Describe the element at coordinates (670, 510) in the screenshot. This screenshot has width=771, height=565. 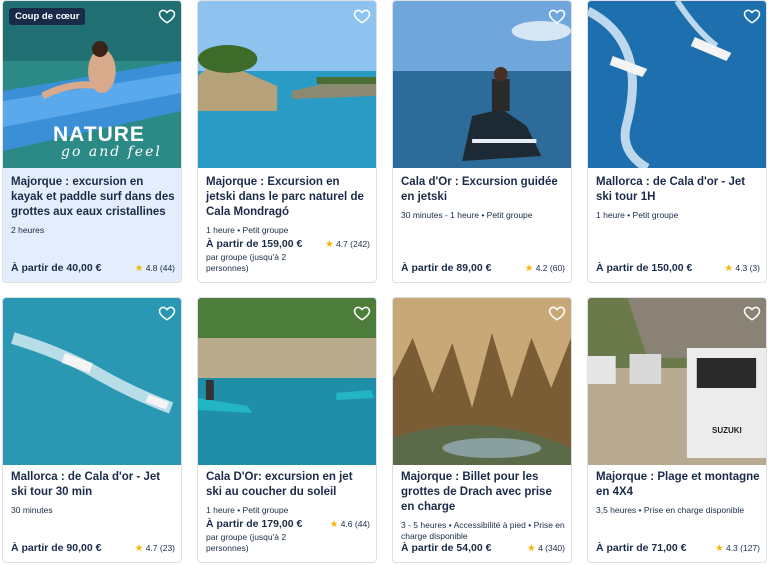
I see `card-meta: 3,5 heures • Prise en charge disponible` at that location.